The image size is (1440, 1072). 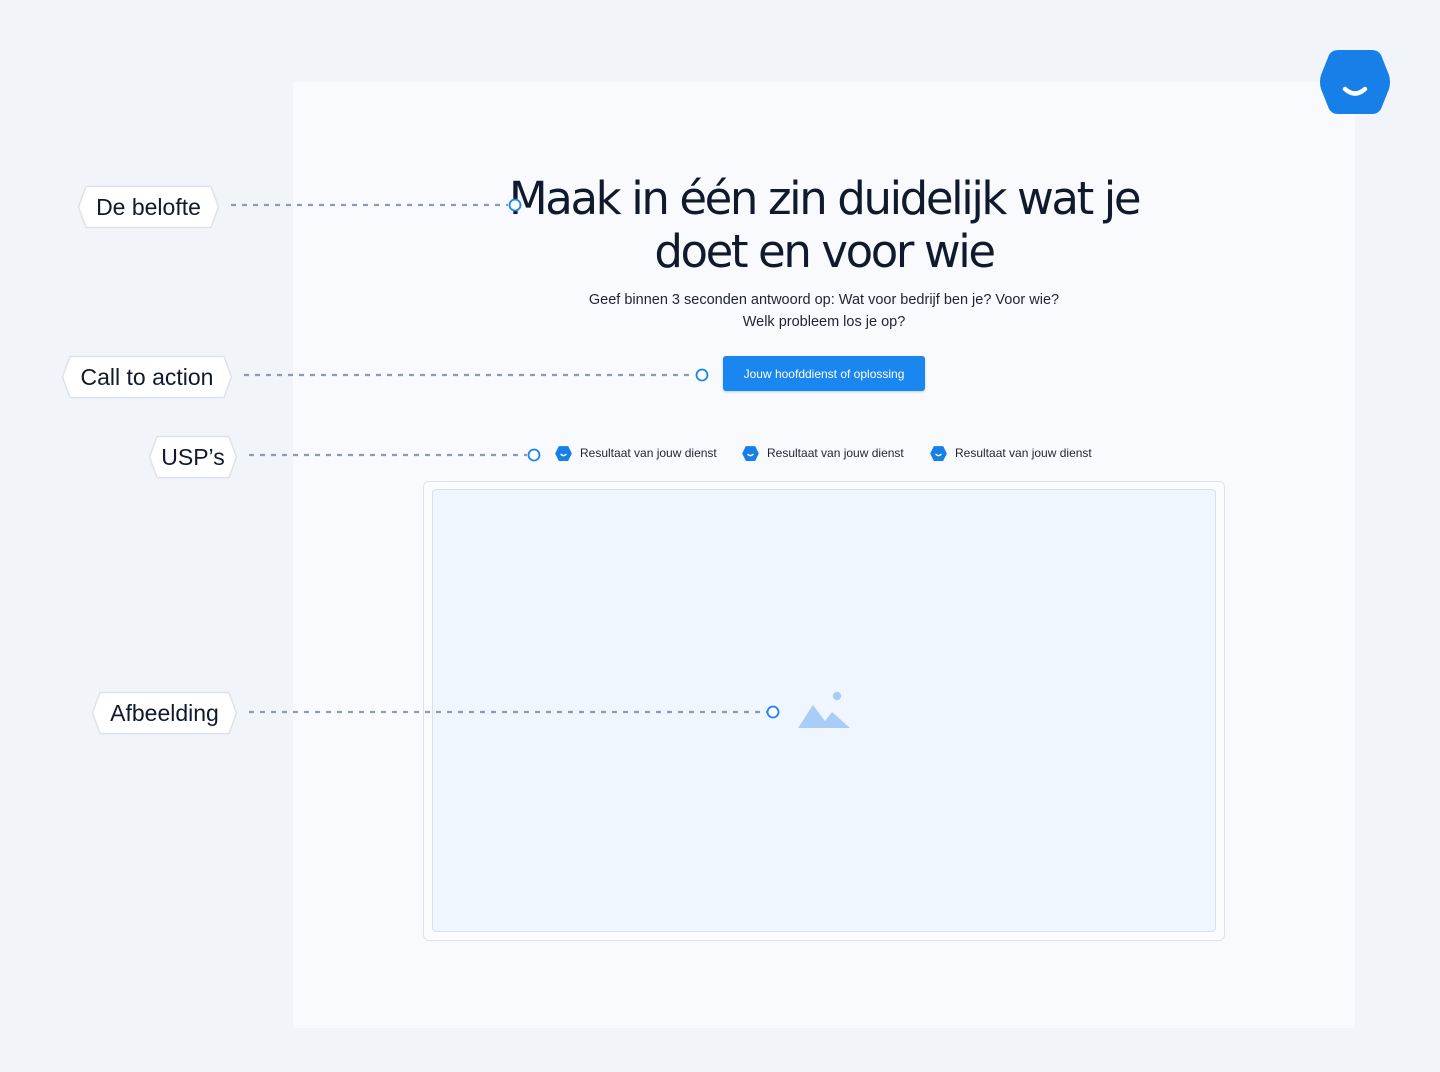 What do you see at coordinates (824, 709) in the screenshot?
I see `image-placeholder-icon` at bounding box center [824, 709].